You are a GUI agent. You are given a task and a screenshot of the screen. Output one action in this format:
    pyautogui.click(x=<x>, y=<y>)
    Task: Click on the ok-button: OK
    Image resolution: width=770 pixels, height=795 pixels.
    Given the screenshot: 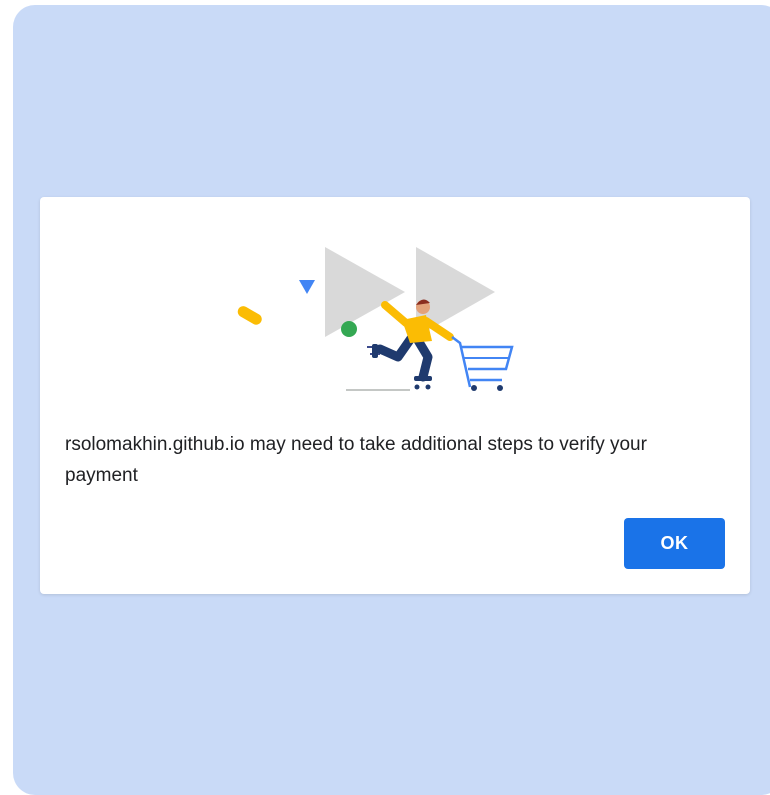 What is the action you would take?
    pyautogui.click(x=674, y=543)
    